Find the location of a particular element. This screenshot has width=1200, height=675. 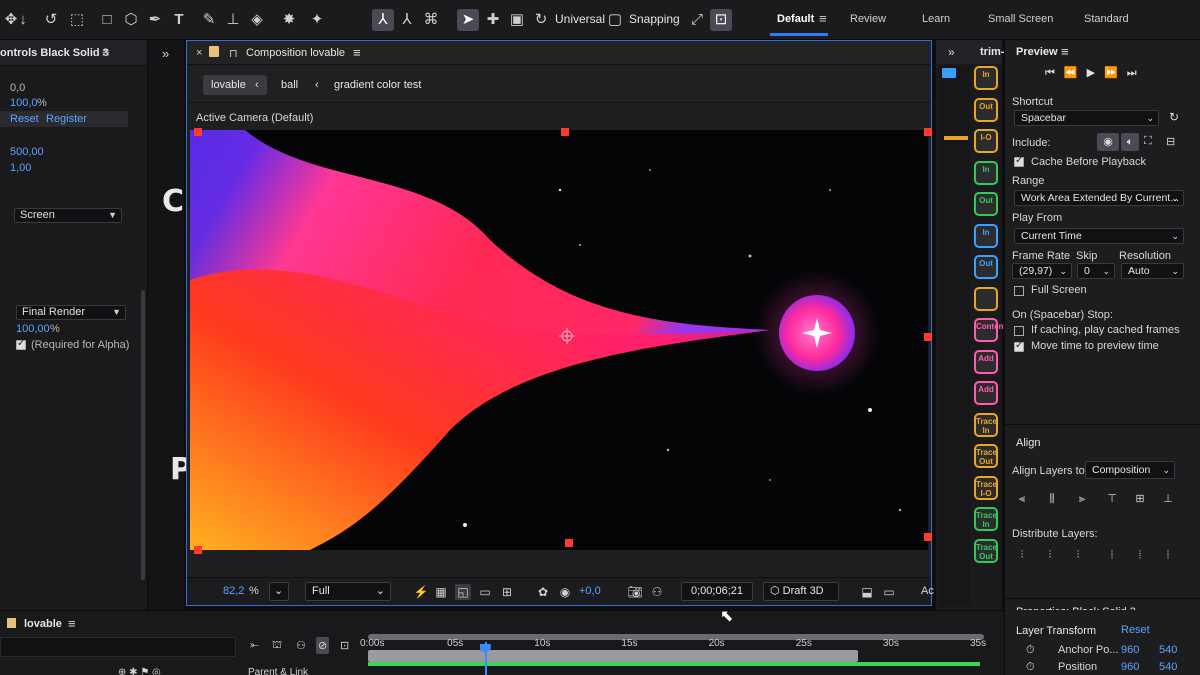

align-right-icon: ⫸ is located at coordinates (1082, 499).